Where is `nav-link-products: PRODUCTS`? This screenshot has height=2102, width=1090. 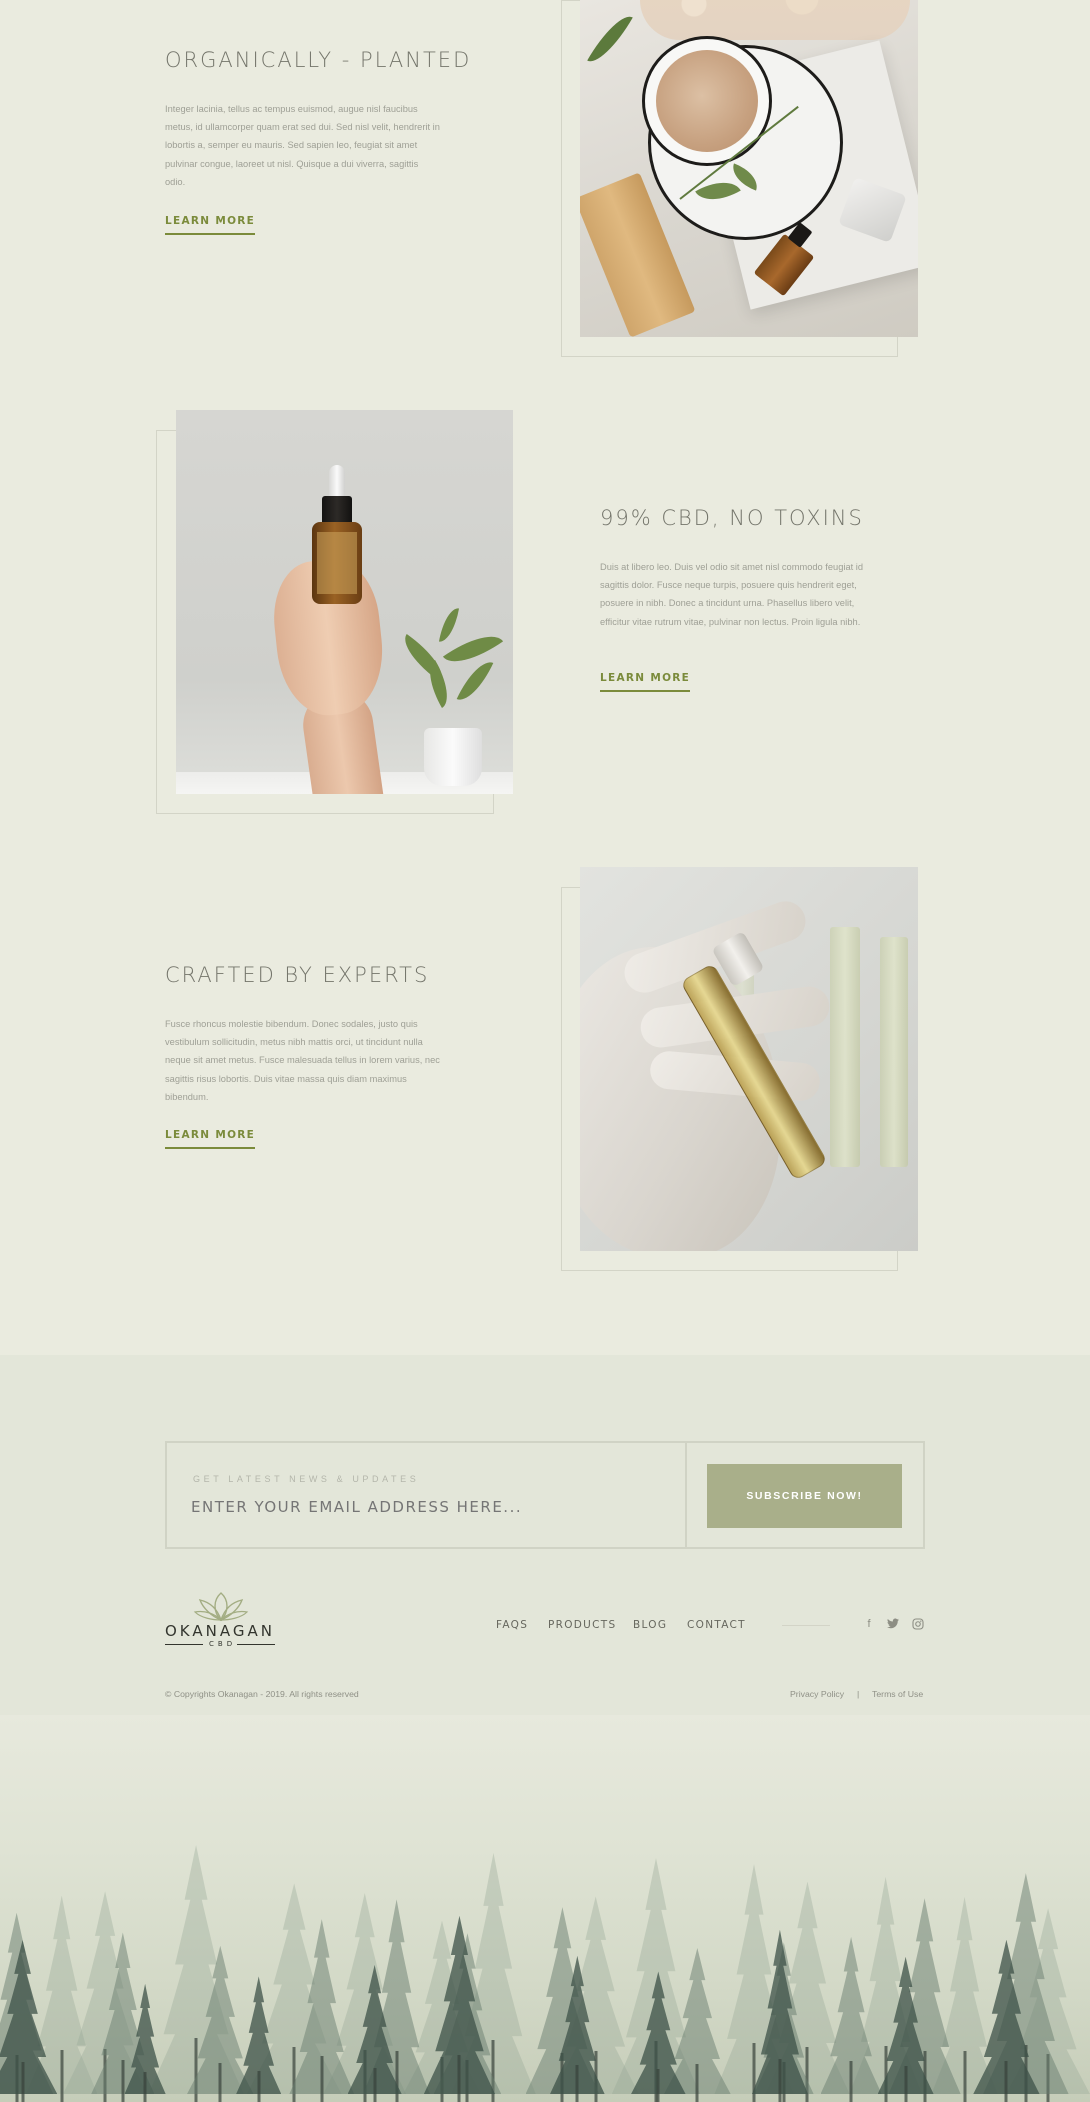
nav-link-products: PRODUCTS is located at coordinates (582, 1625).